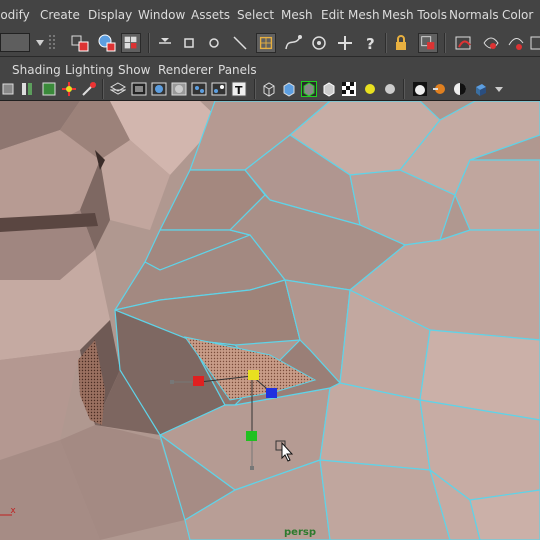  Describe the element at coordinates (110, 15) in the screenshot. I see `menu-display: Display` at that location.